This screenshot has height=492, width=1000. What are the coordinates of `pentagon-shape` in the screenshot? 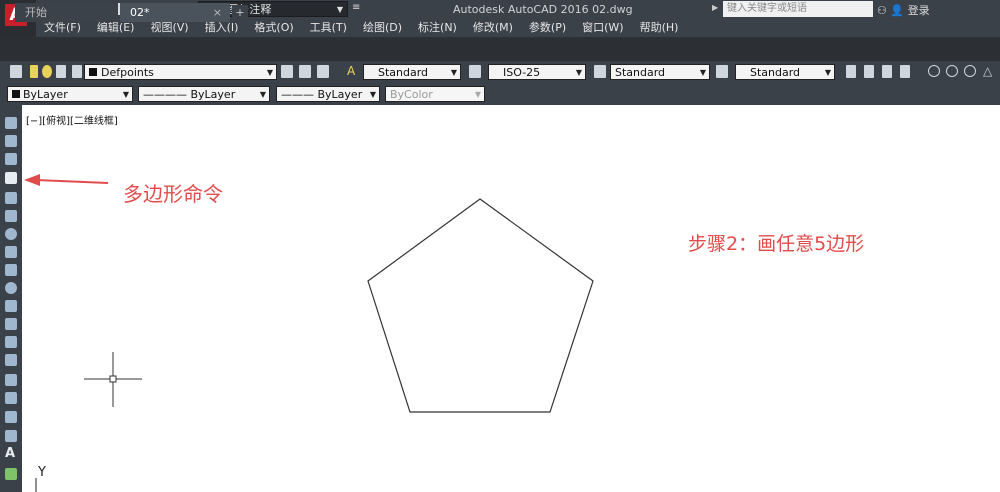 It's located at (480, 305).